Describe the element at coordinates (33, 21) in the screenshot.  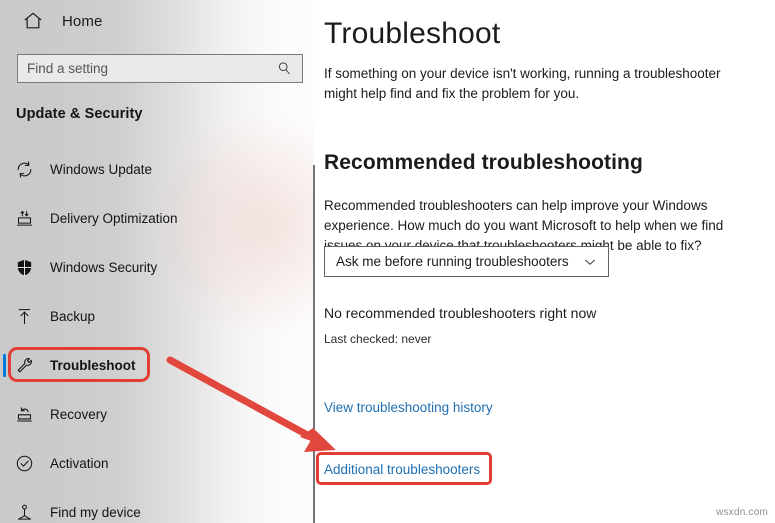
I see `home-icon` at that location.